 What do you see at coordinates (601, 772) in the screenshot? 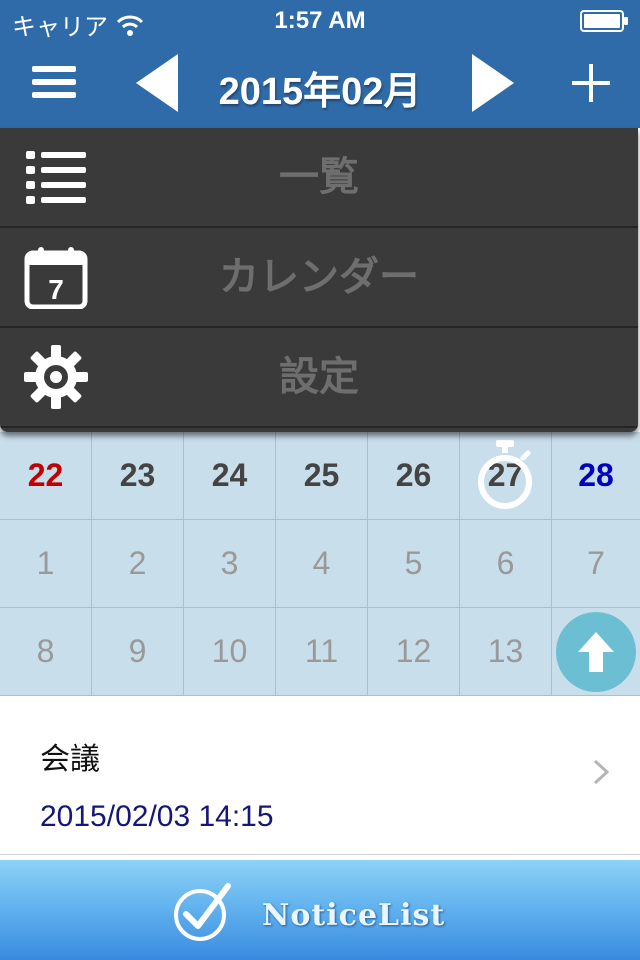
I see `chevron-right-icon` at bounding box center [601, 772].